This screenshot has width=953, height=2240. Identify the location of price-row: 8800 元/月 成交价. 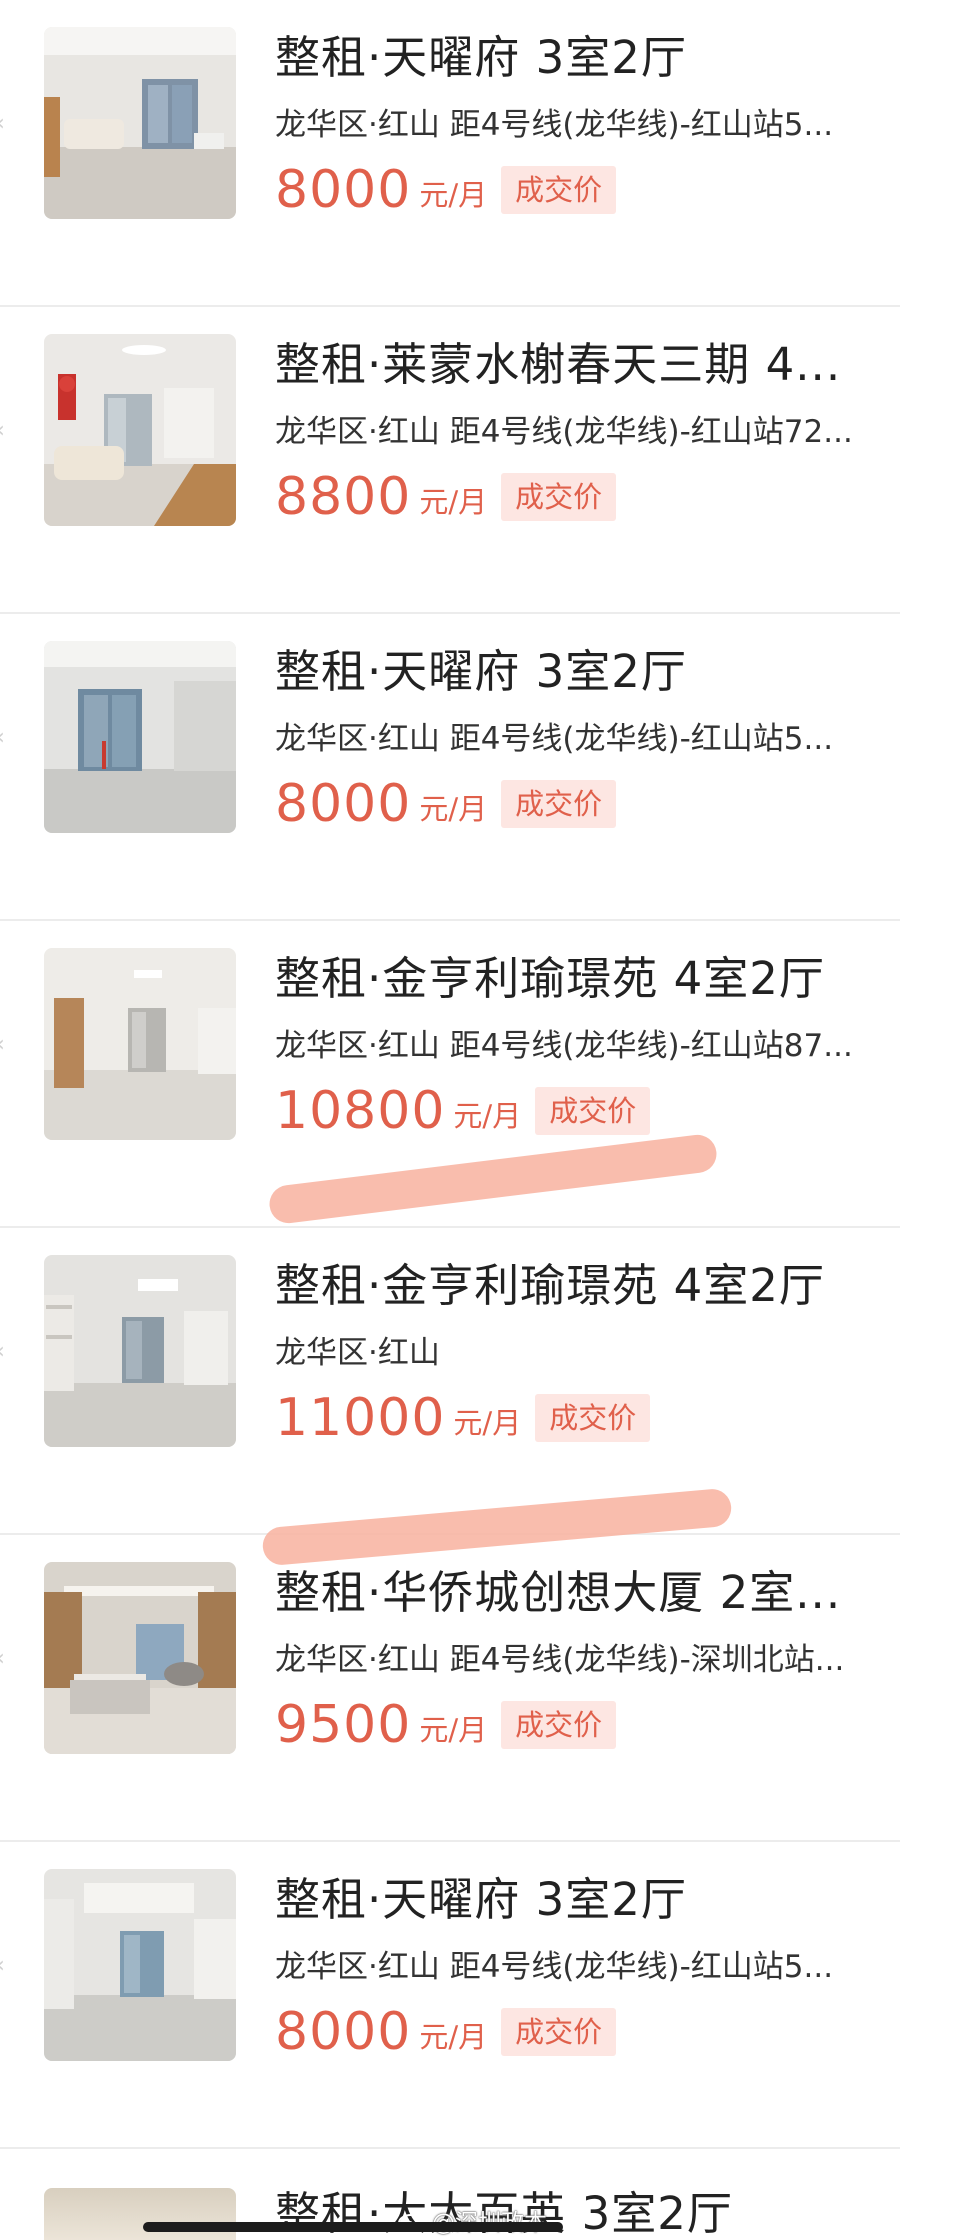
(446, 497).